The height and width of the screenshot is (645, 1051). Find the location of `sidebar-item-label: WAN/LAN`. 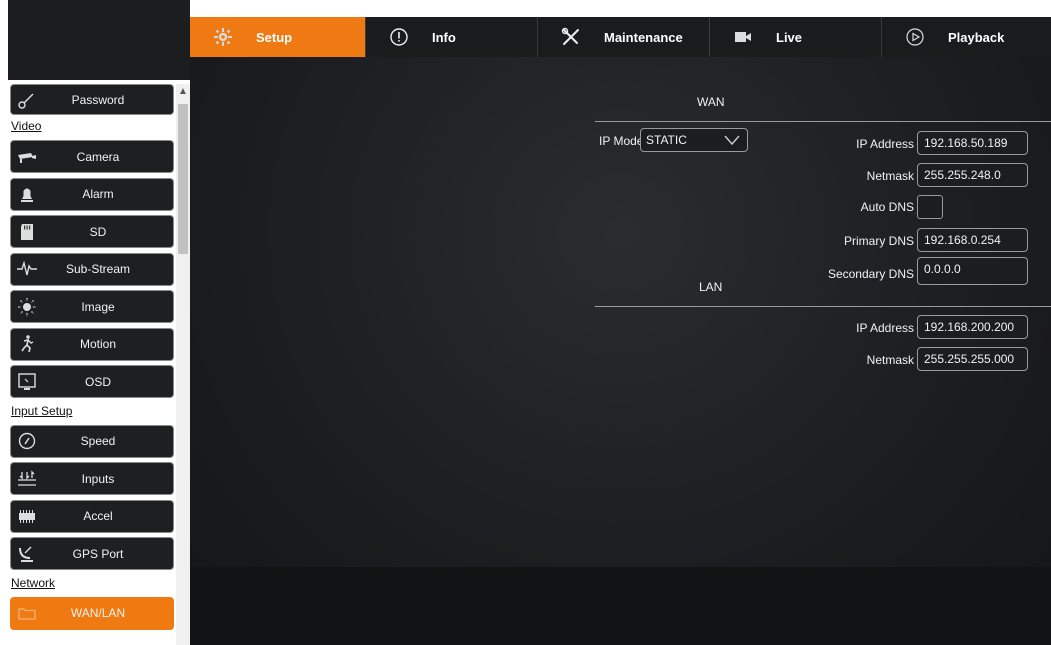

sidebar-item-label: WAN/LAN is located at coordinates (98, 613).